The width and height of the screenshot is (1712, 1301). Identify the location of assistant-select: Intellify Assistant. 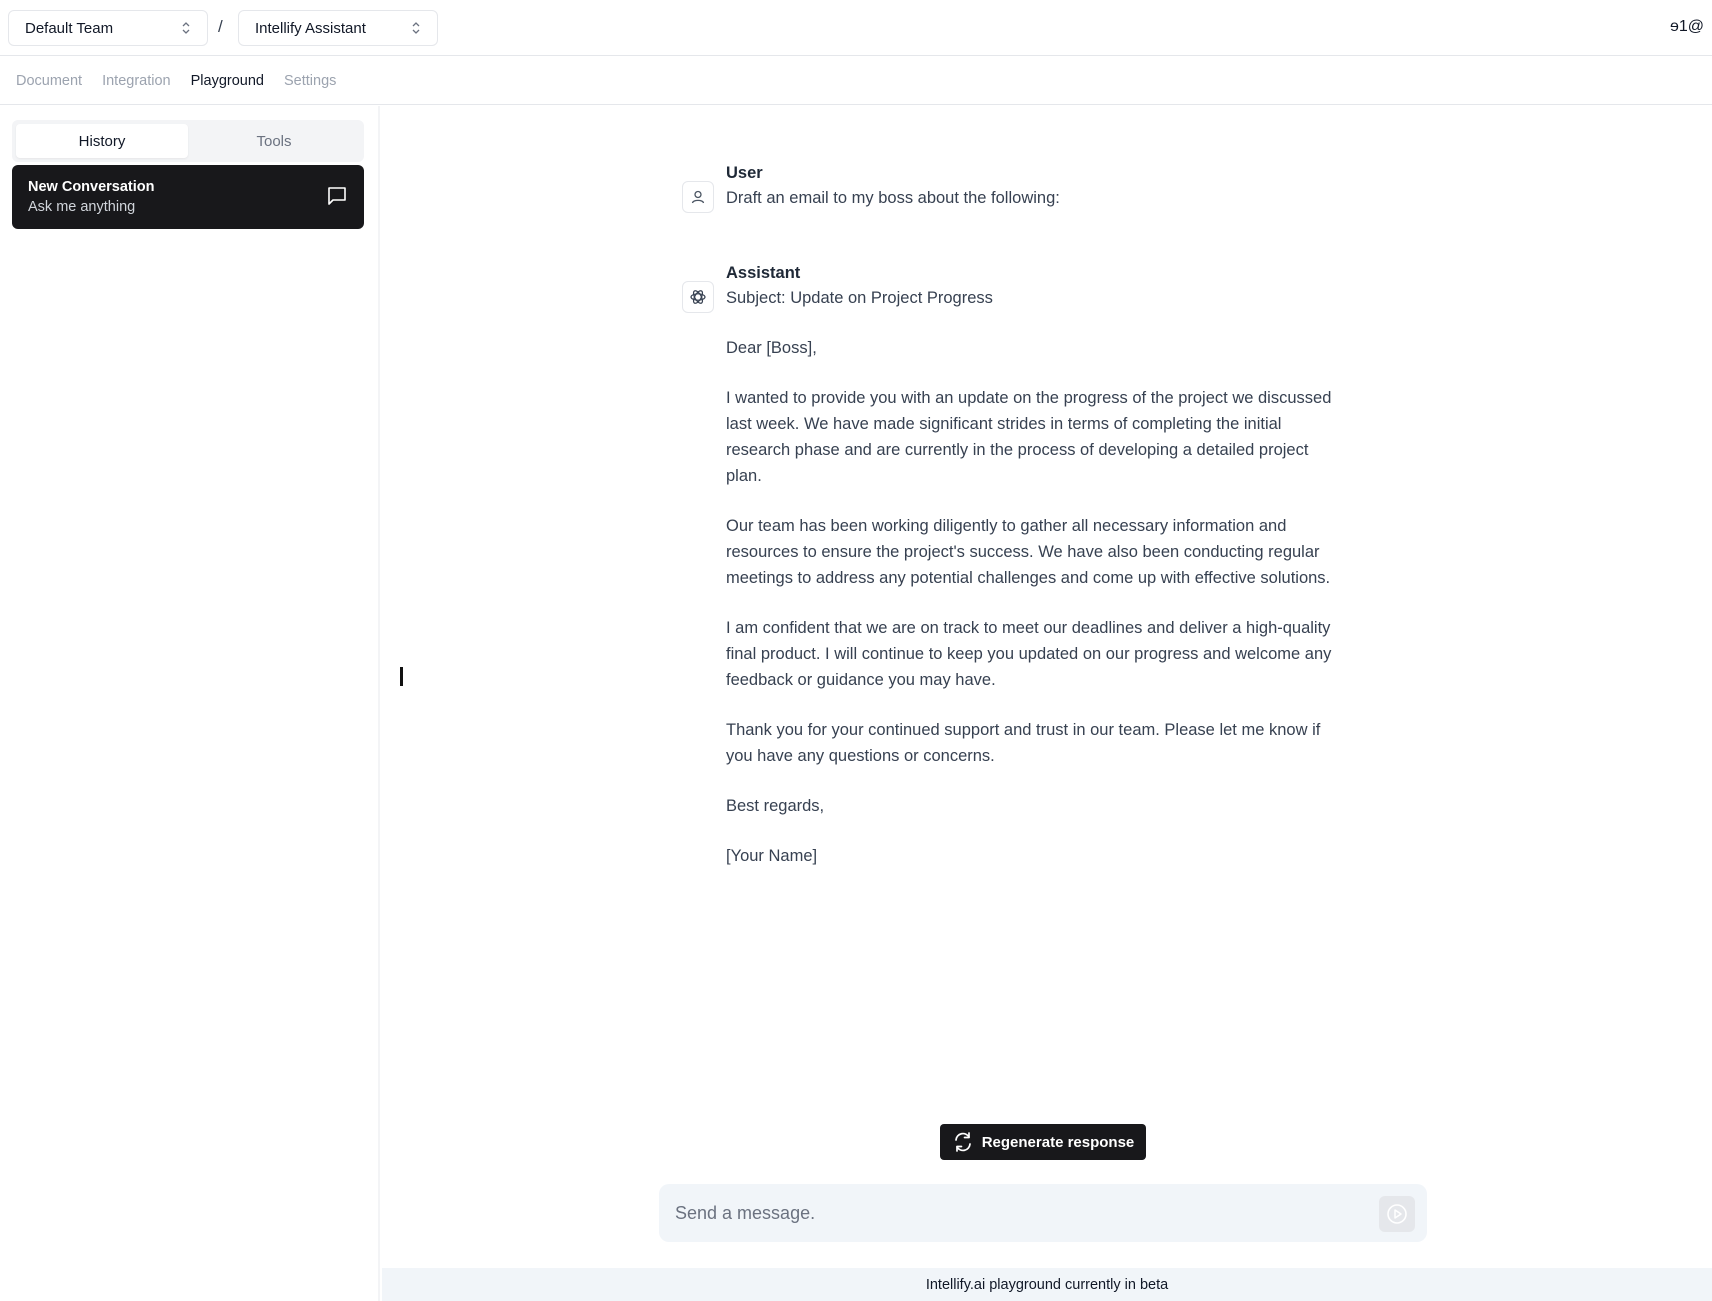
(338, 28).